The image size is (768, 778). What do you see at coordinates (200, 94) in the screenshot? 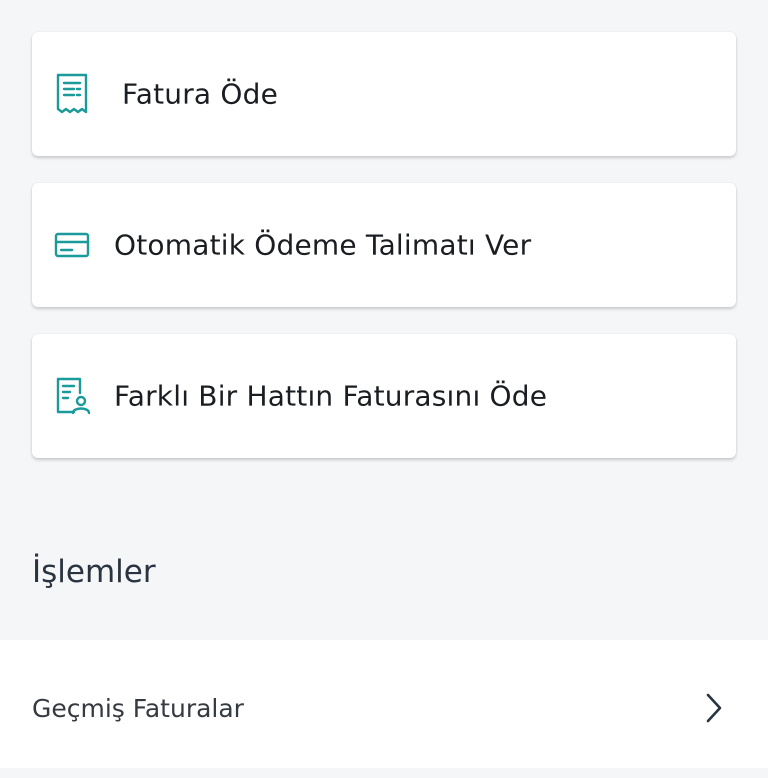
I see `pay-bill-label: Fatura Öde` at bounding box center [200, 94].